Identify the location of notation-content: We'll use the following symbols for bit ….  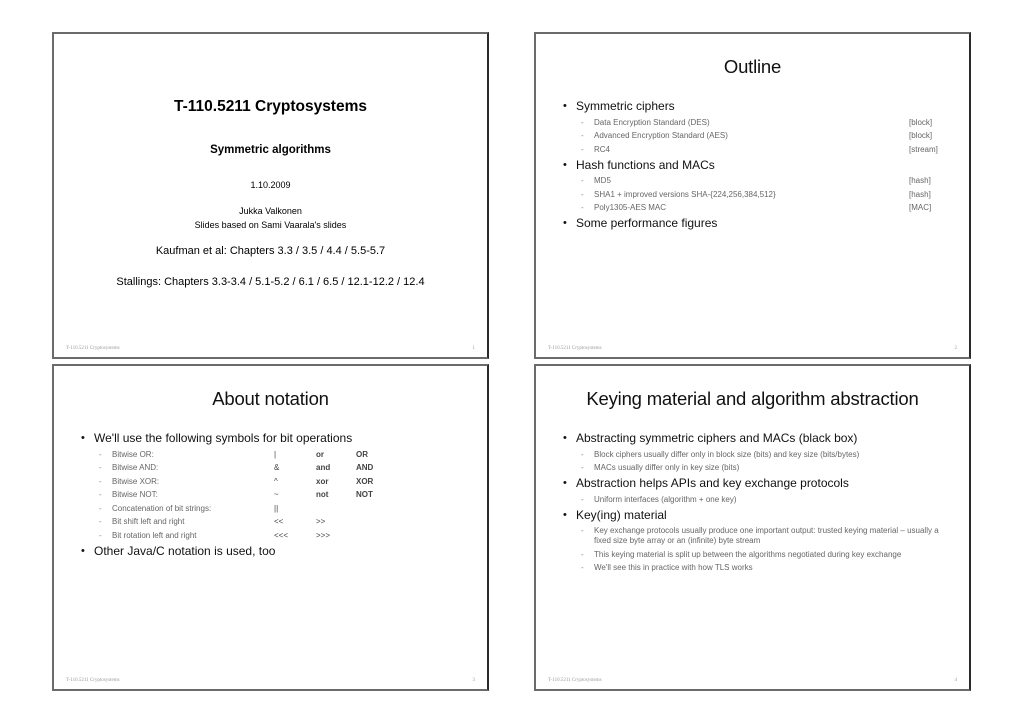
(278, 493).